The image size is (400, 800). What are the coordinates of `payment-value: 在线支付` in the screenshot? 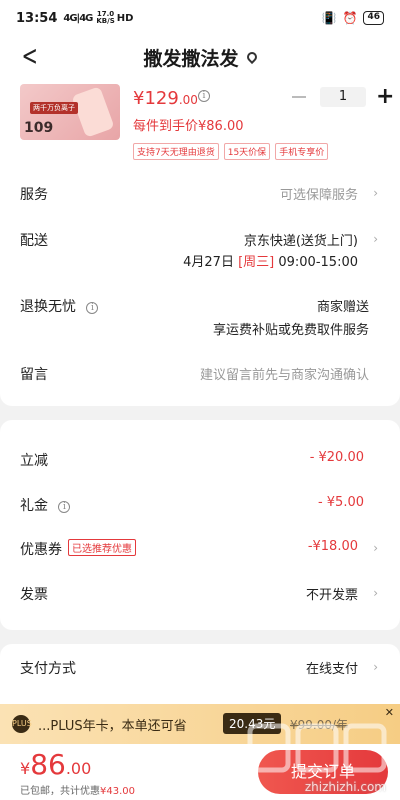 It's located at (332, 667).